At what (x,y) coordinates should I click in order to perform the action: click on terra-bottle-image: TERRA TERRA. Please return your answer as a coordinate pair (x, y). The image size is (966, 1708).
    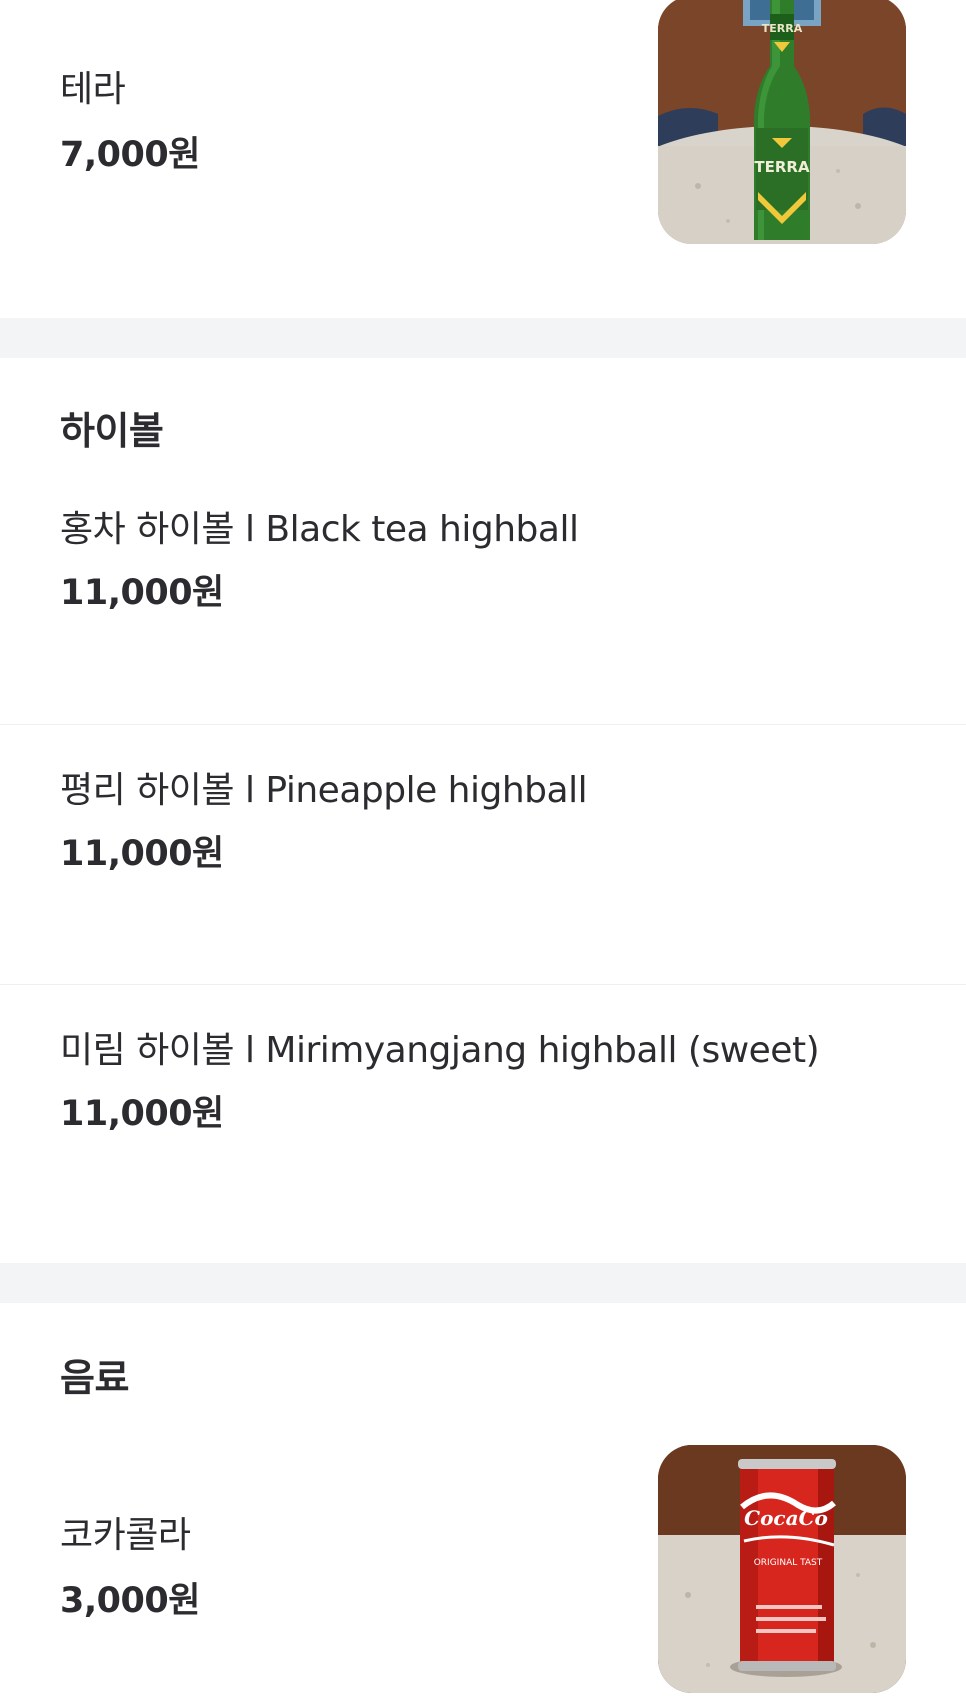
    Looking at the image, I should click on (782, 122).